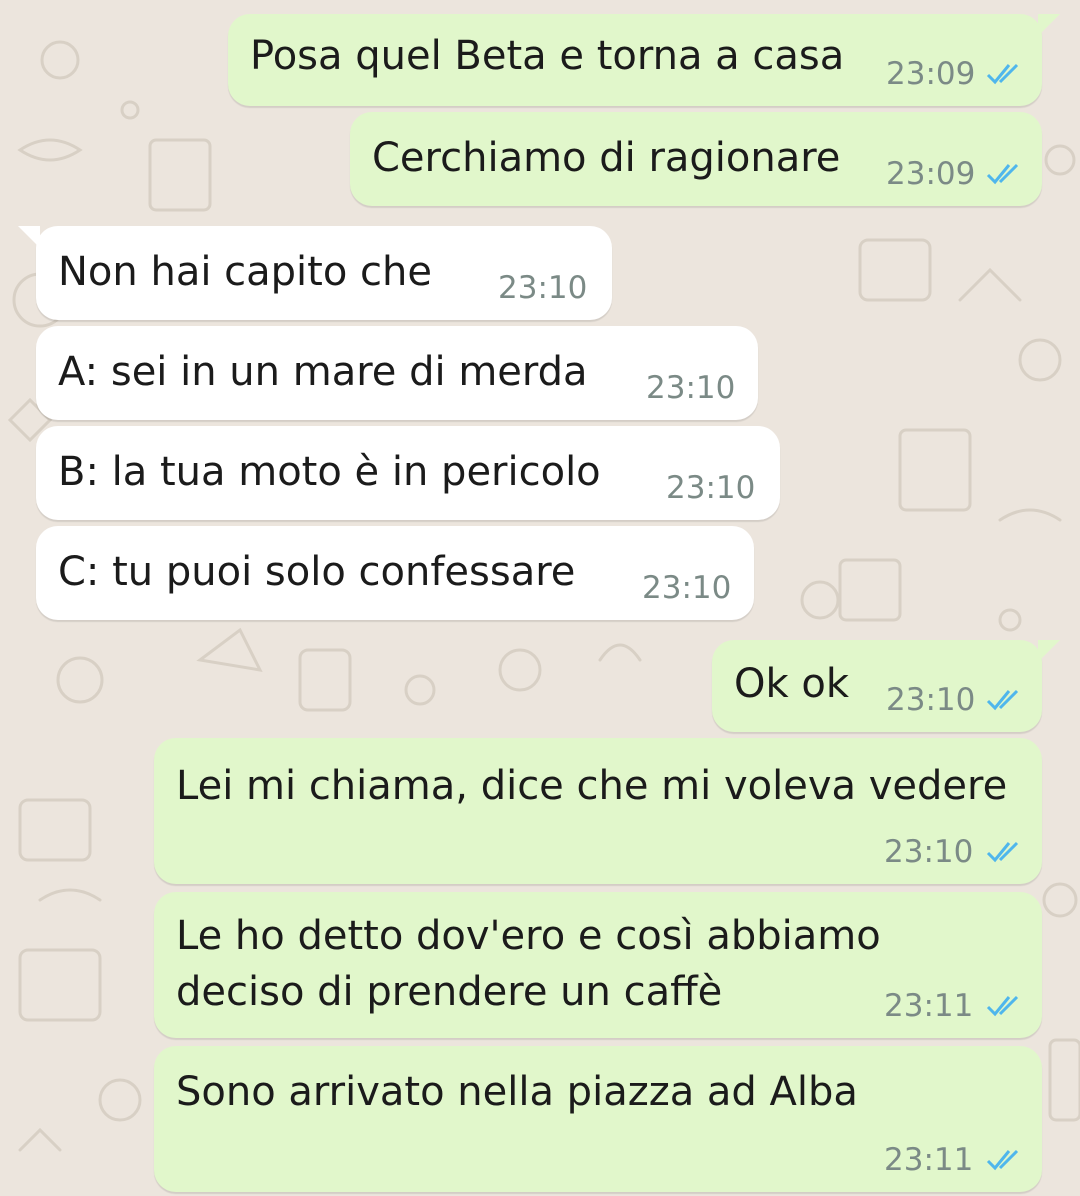 The height and width of the screenshot is (1196, 1080). I want to click on message-bubble-outgoing: Posa quel Beta e torna a casa 23:09, so click(644, 60).